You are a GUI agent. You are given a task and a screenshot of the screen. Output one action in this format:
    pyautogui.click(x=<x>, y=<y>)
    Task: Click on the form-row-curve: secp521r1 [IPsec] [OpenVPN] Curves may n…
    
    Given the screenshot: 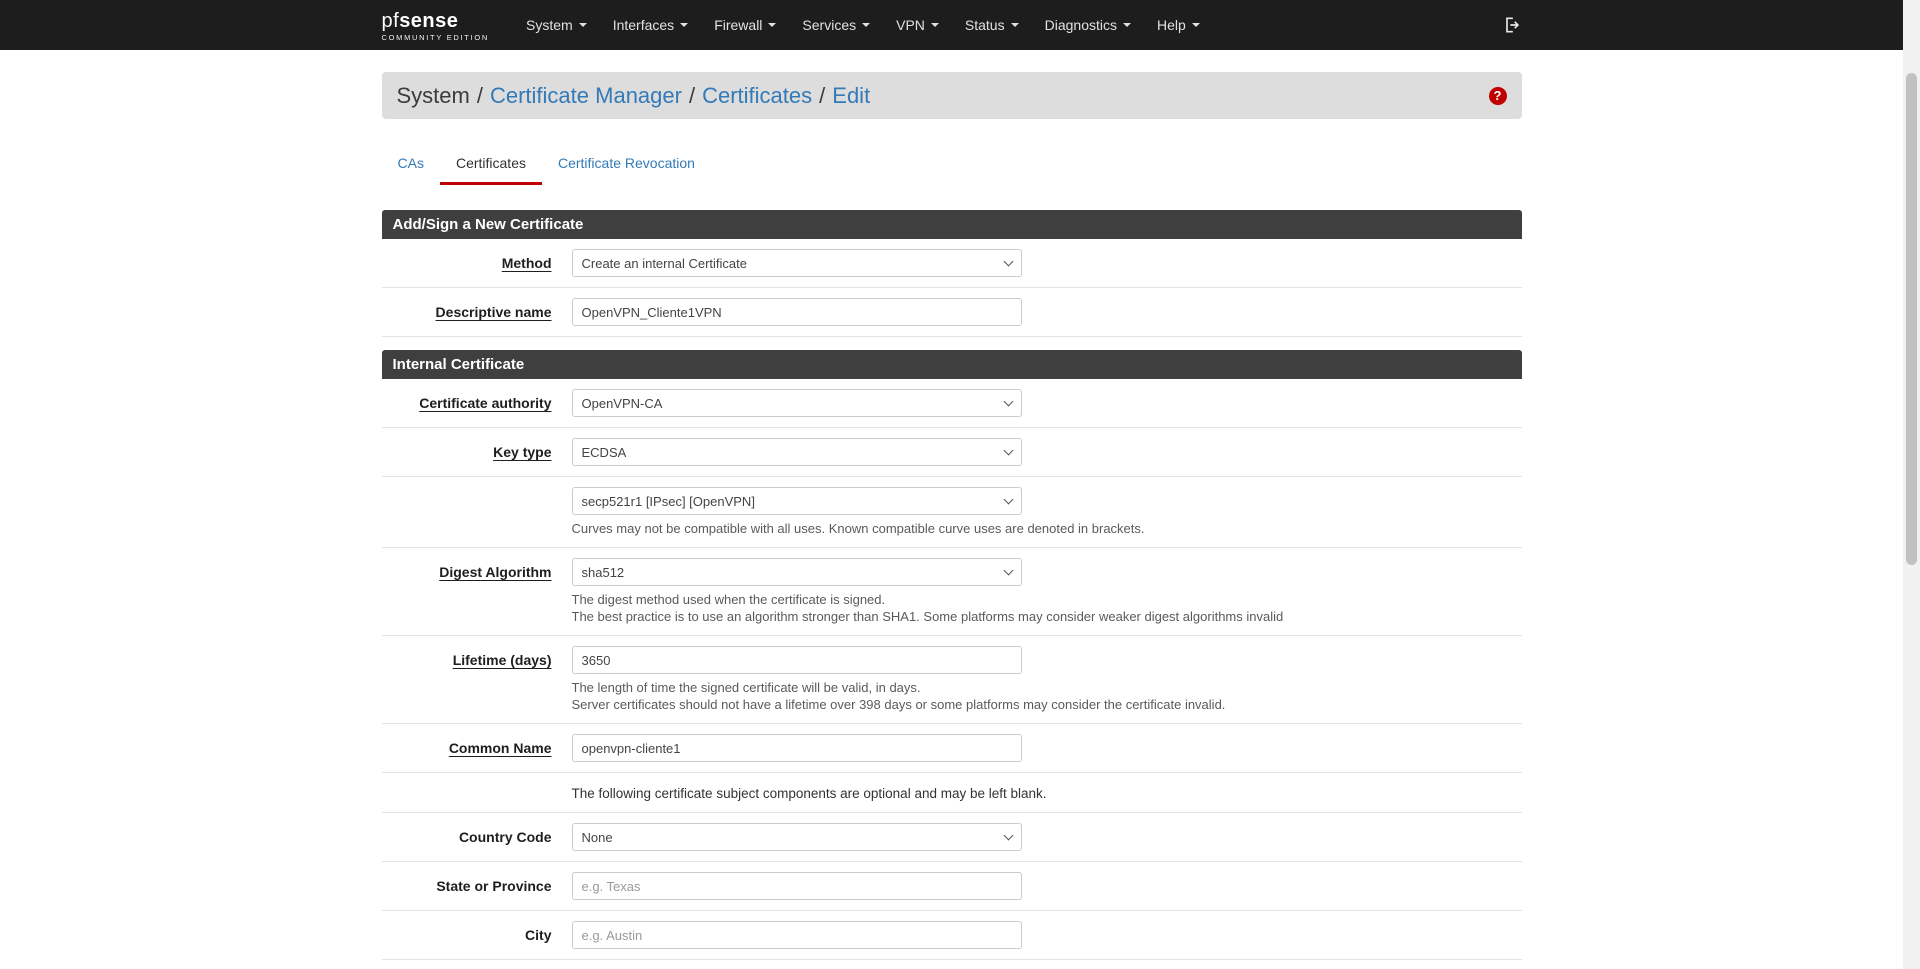 What is the action you would take?
    pyautogui.click(x=951, y=512)
    